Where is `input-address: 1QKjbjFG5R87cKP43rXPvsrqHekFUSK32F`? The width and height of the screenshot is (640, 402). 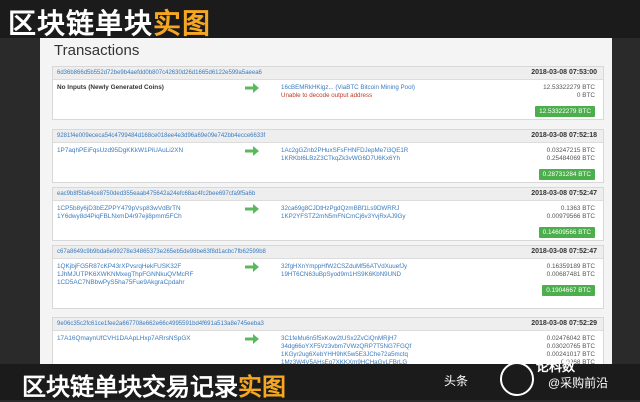
input-address: 1QKjbjFG5R87cKP43rXPvsrqHekFUSK32F is located at coordinates (162, 267).